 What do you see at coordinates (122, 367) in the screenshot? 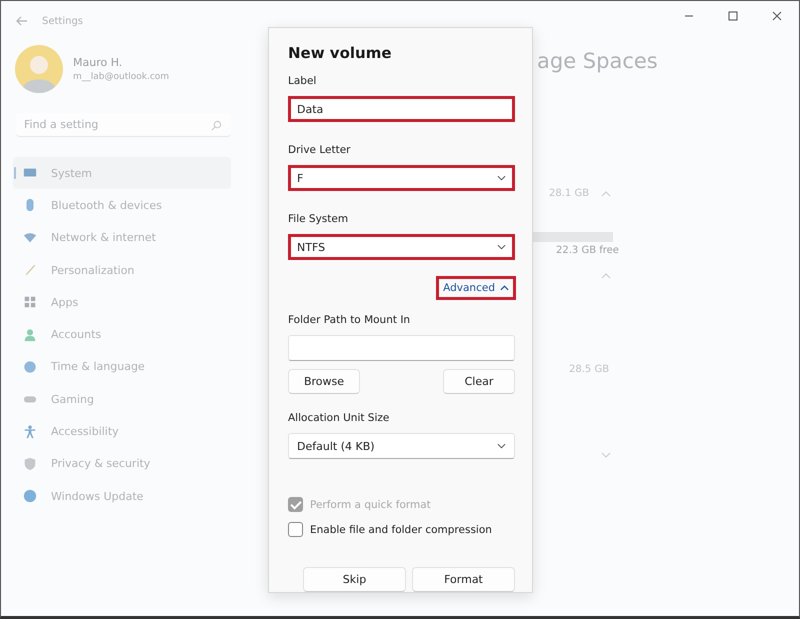
I see `sidebar-item: Time & language` at bounding box center [122, 367].